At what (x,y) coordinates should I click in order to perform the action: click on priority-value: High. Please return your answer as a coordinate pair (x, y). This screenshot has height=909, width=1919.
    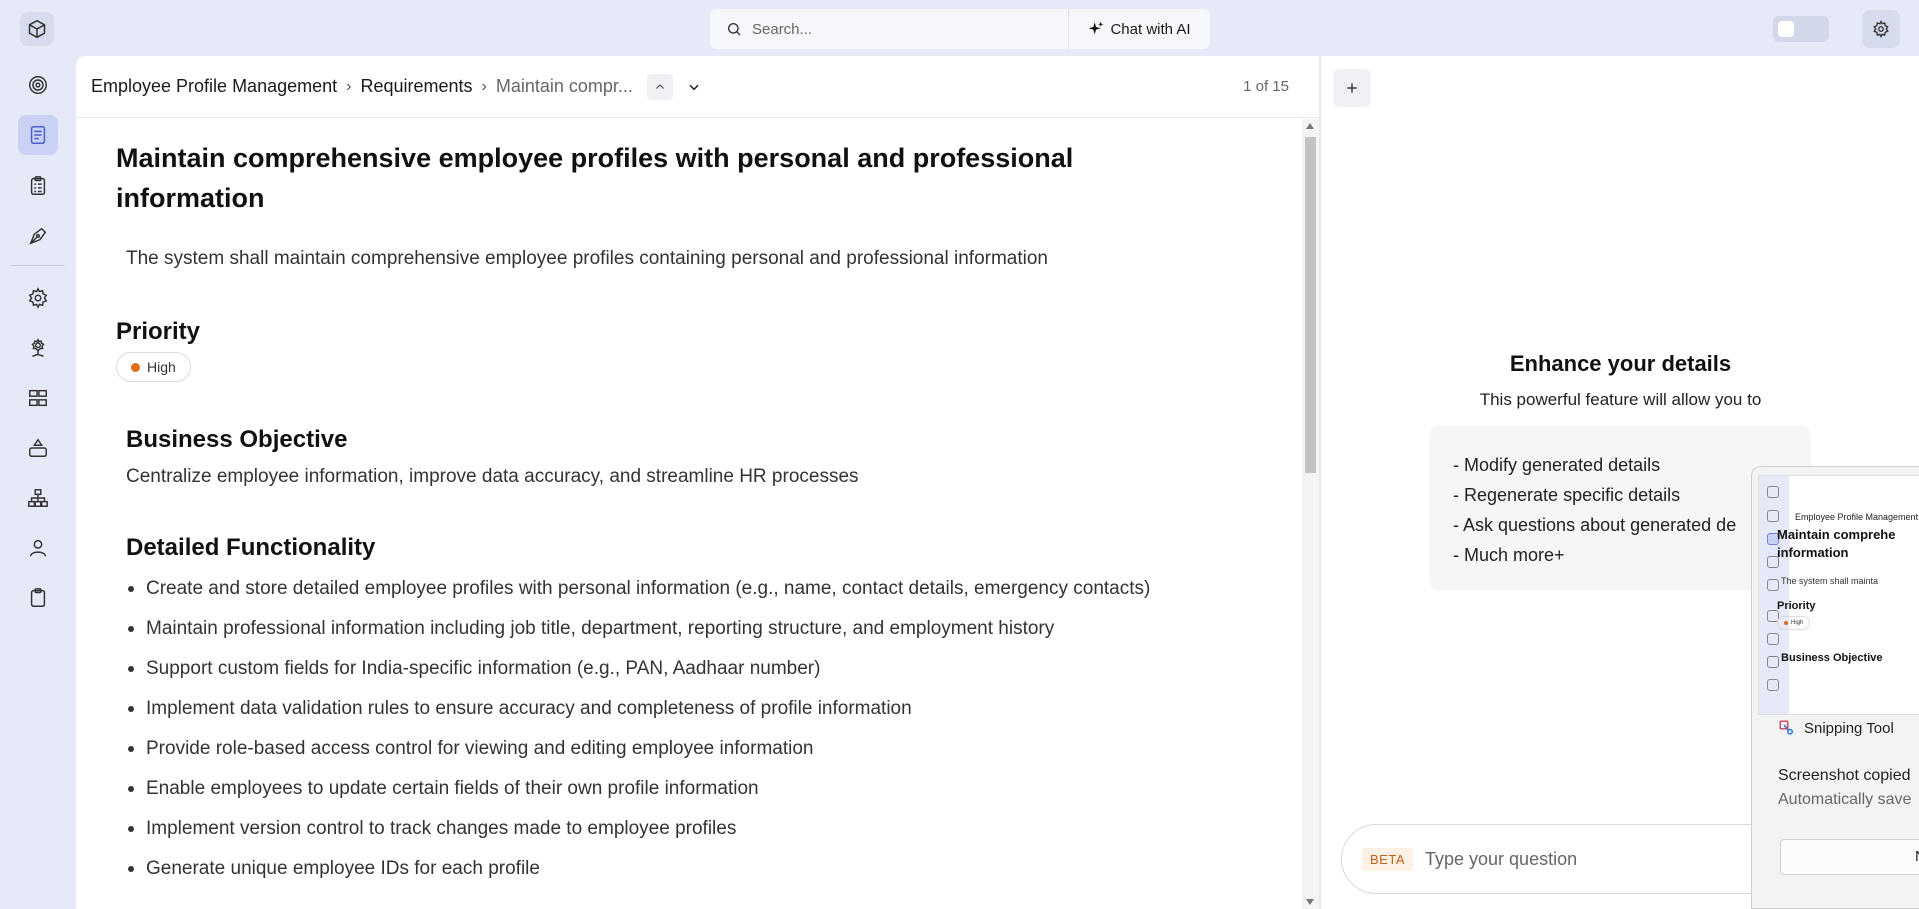
    Looking at the image, I should click on (161, 367).